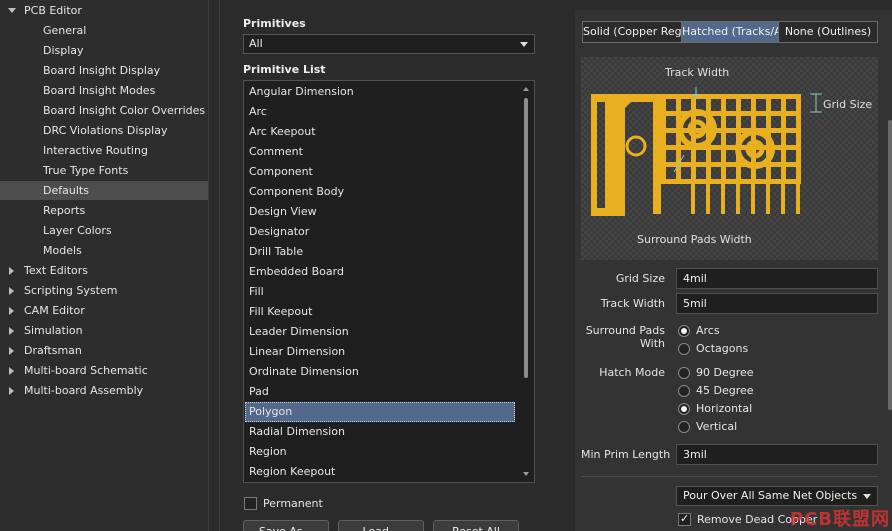 Image resolution: width=892 pixels, height=531 pixels. What do you see at coordinates (777, 454) in the screenshot?
I see `min-prim-length-input: 3mil` at bounding box center [777, 454].